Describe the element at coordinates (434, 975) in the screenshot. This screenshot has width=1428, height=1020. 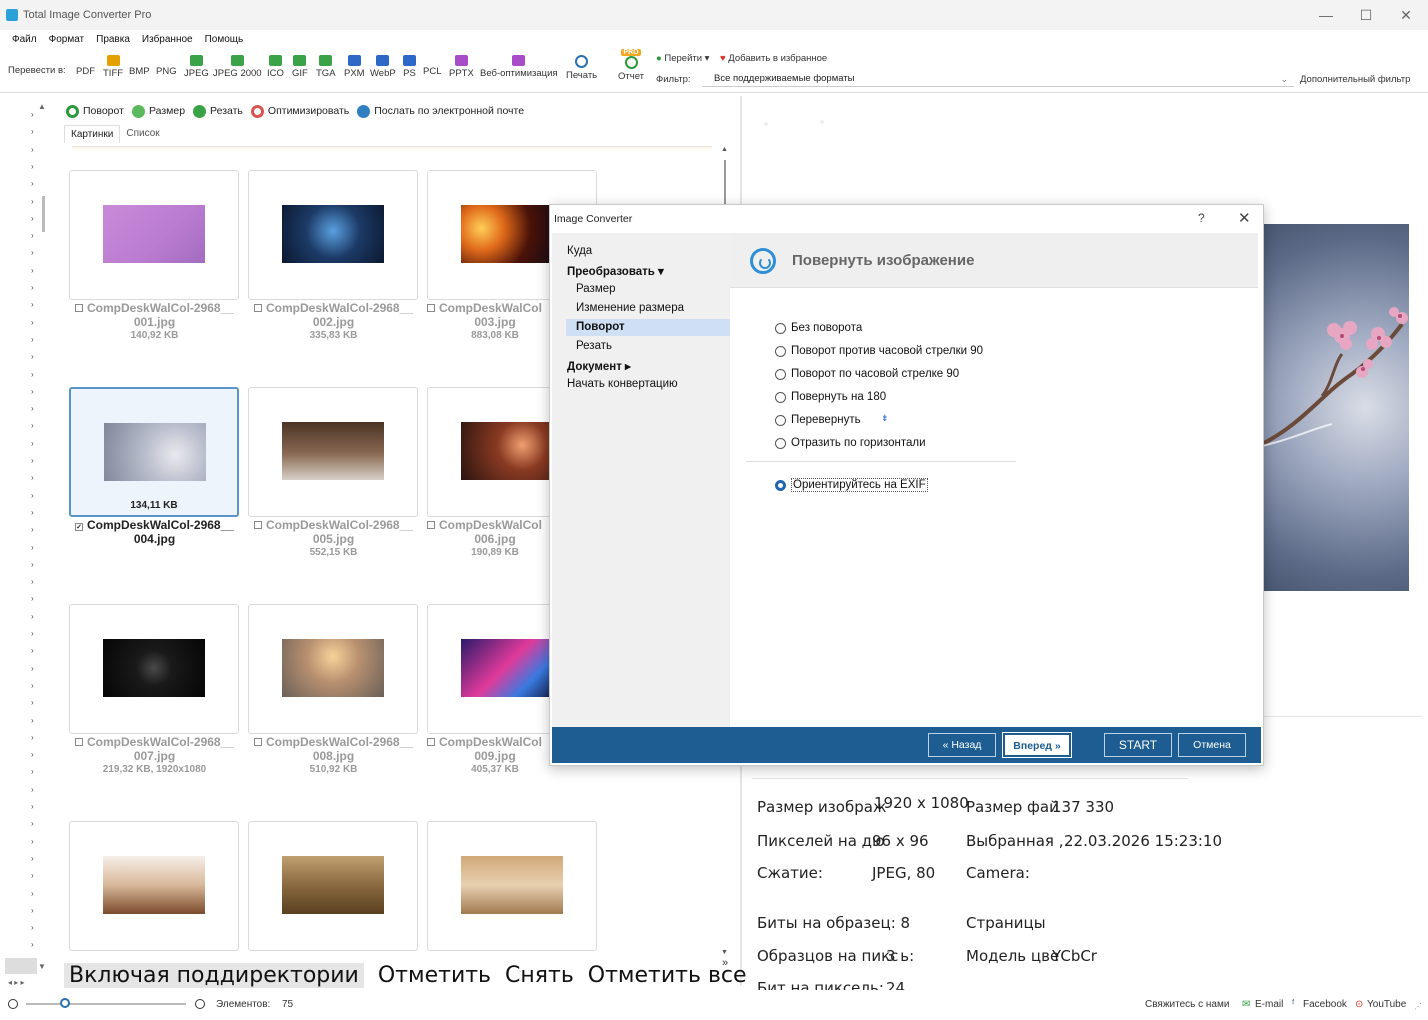
I see `mark-button: Отметить` at that location.